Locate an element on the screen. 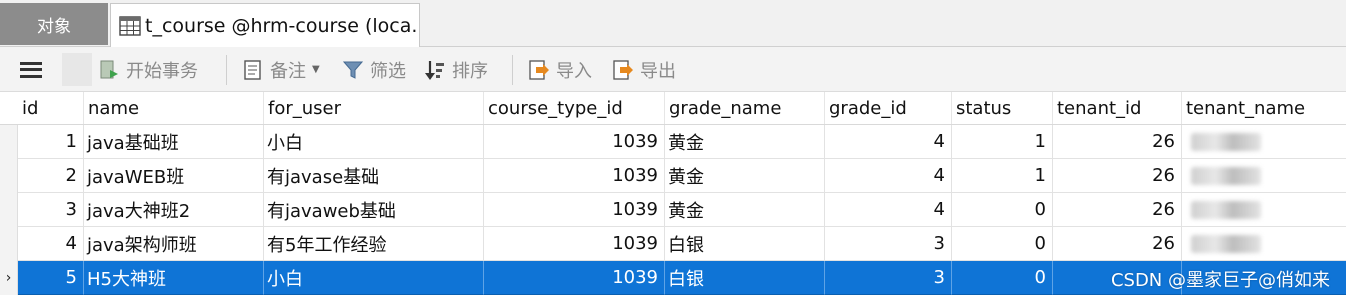 Image resolution: width=1346 pixels, height=300 pixels. sort-button: 排序 is located at coordinates (456, 69).